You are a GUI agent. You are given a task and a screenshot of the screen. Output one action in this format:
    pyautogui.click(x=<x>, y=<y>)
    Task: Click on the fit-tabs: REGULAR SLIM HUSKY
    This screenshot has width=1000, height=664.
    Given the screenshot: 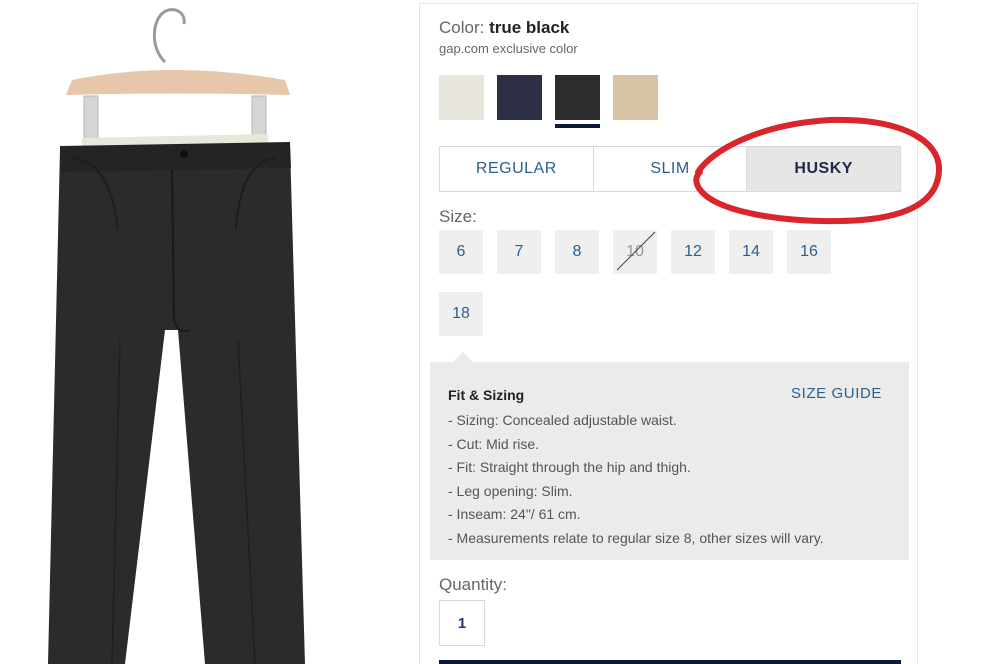 What is the action you would take?
    pyautogui.click(x=670, y=169)
    